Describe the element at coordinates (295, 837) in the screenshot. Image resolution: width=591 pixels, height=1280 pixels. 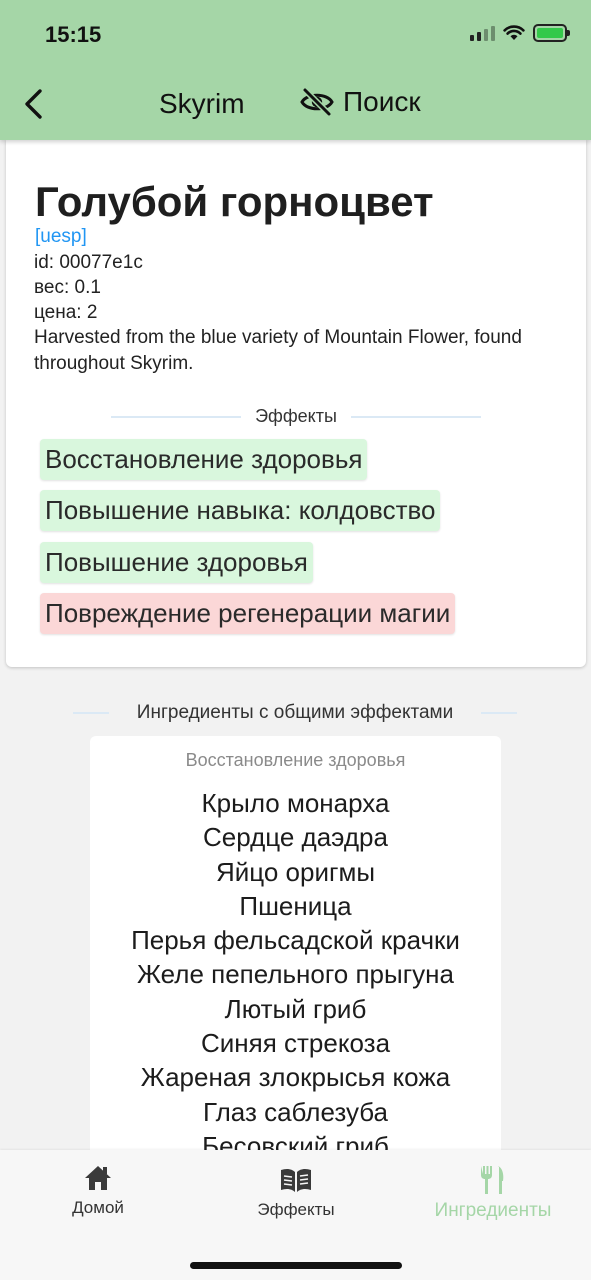
I see `list-item: Сердце даэдра` at that location.